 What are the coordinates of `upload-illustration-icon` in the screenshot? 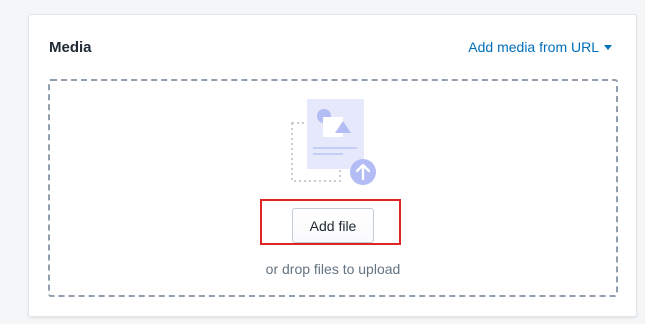 It's located at (333, 142).